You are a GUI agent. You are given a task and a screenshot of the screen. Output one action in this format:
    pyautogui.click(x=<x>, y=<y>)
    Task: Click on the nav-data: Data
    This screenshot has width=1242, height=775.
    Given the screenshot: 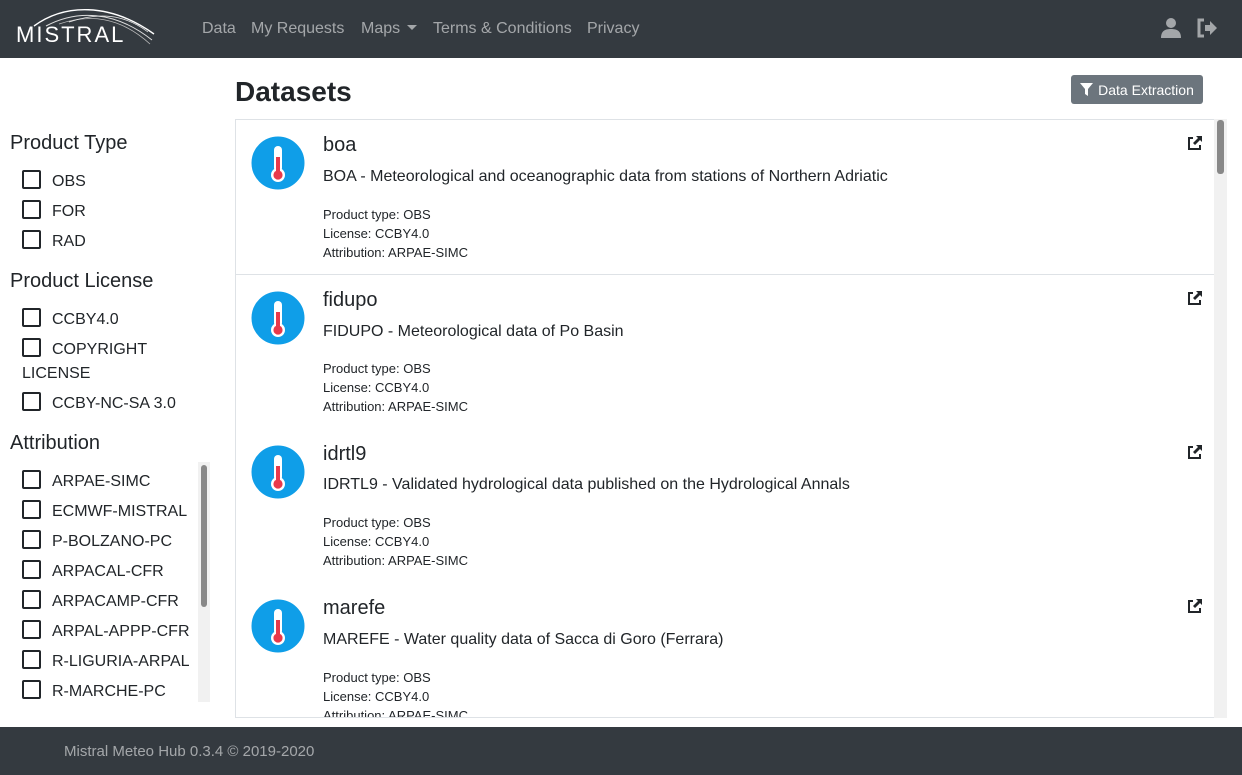 What is the action you would take?
    pyautogui.click(x=219, y=29)
    